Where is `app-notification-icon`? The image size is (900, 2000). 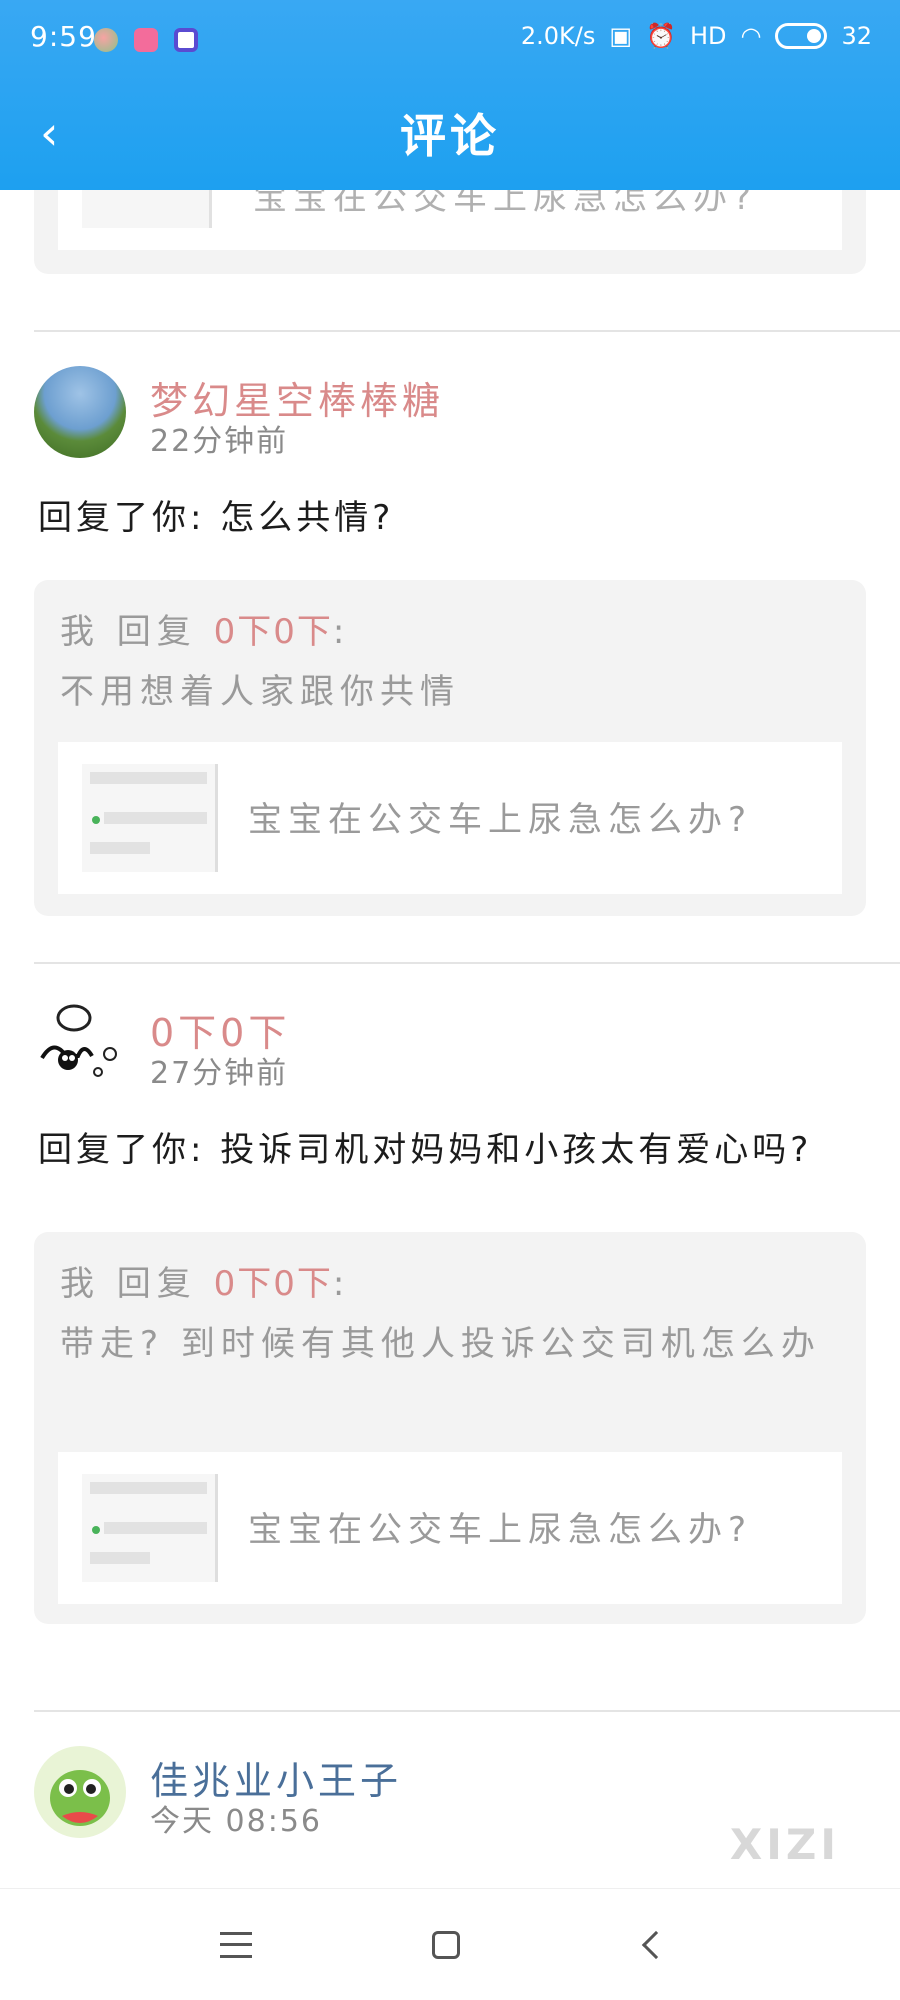 app-notification-icon is located at coordinates (146, 40).